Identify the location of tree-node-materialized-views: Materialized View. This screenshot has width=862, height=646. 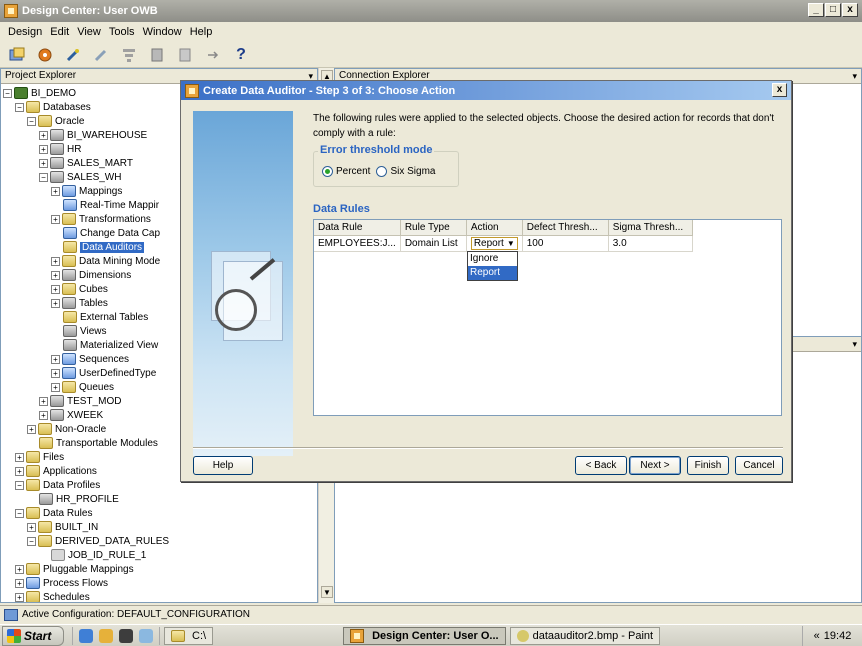
(110, 345).